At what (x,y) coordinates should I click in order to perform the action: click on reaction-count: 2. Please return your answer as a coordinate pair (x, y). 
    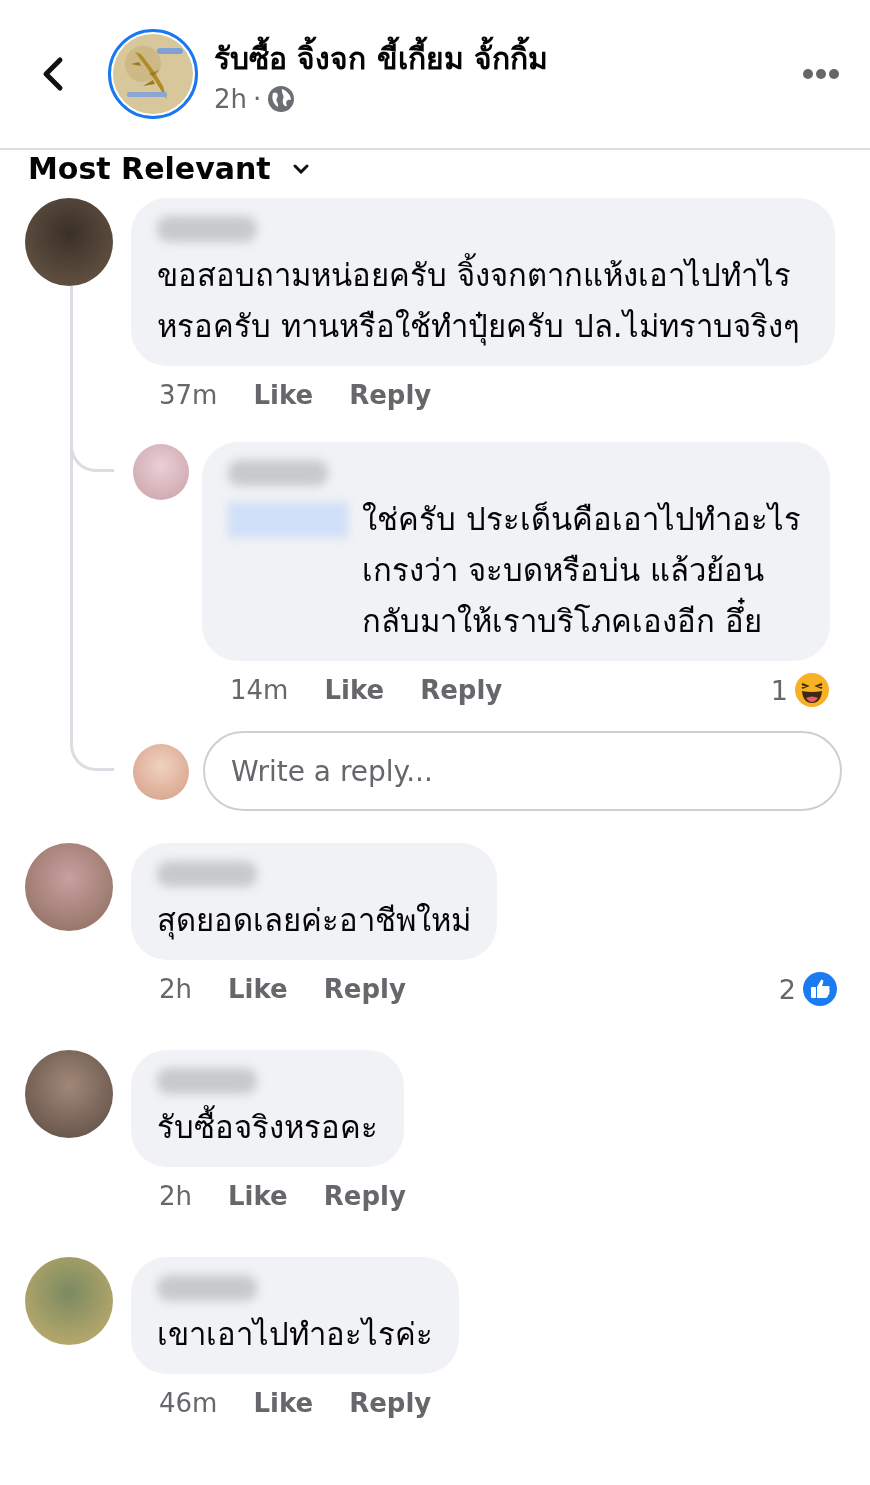
    Looking at the image, I should click on (787, 989).